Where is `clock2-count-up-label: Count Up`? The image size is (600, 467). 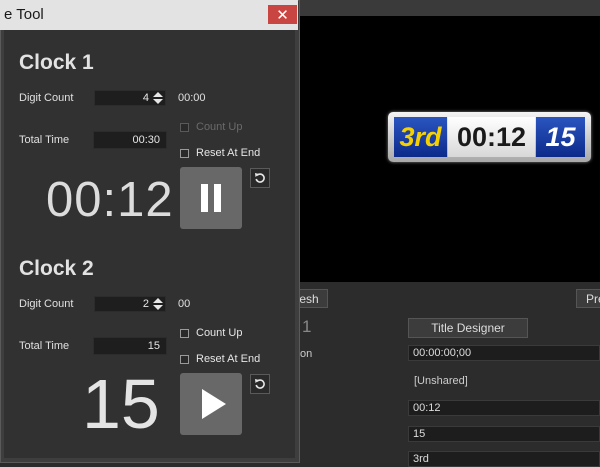
clock2-count-up-label: Count Up is located at coordinates (219, 333).